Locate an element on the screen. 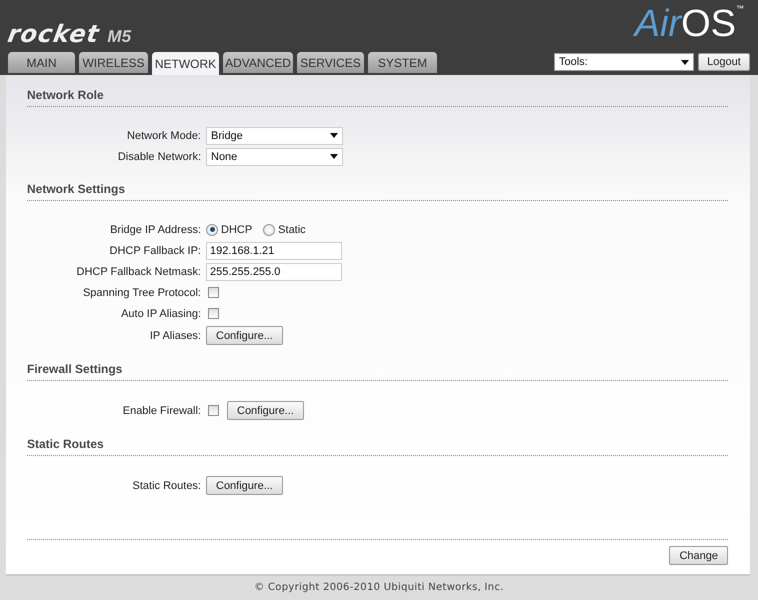 The height and width of the screenshot is (600, 758). field-label: Static Routes: is located at coordinates (166, 486).